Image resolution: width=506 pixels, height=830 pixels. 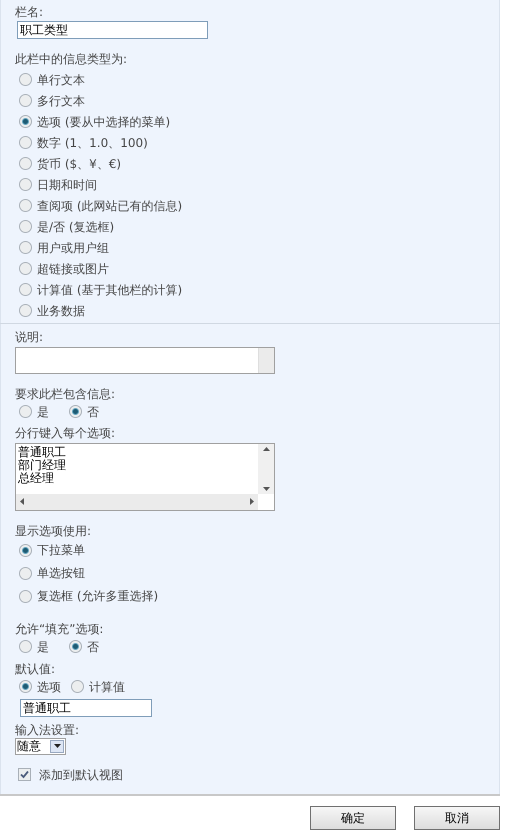 What do you see at coordinates (266, 360) in the screenshot?
I see `scrollbar` at bounding box center [266, 360].